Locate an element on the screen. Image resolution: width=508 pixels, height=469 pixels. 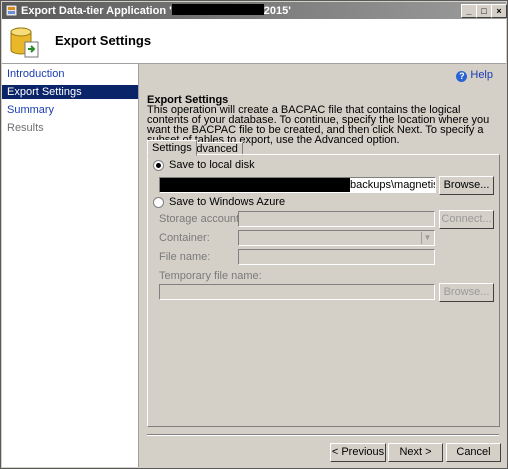
container-label: Container: is located at coordinates (184, 238).